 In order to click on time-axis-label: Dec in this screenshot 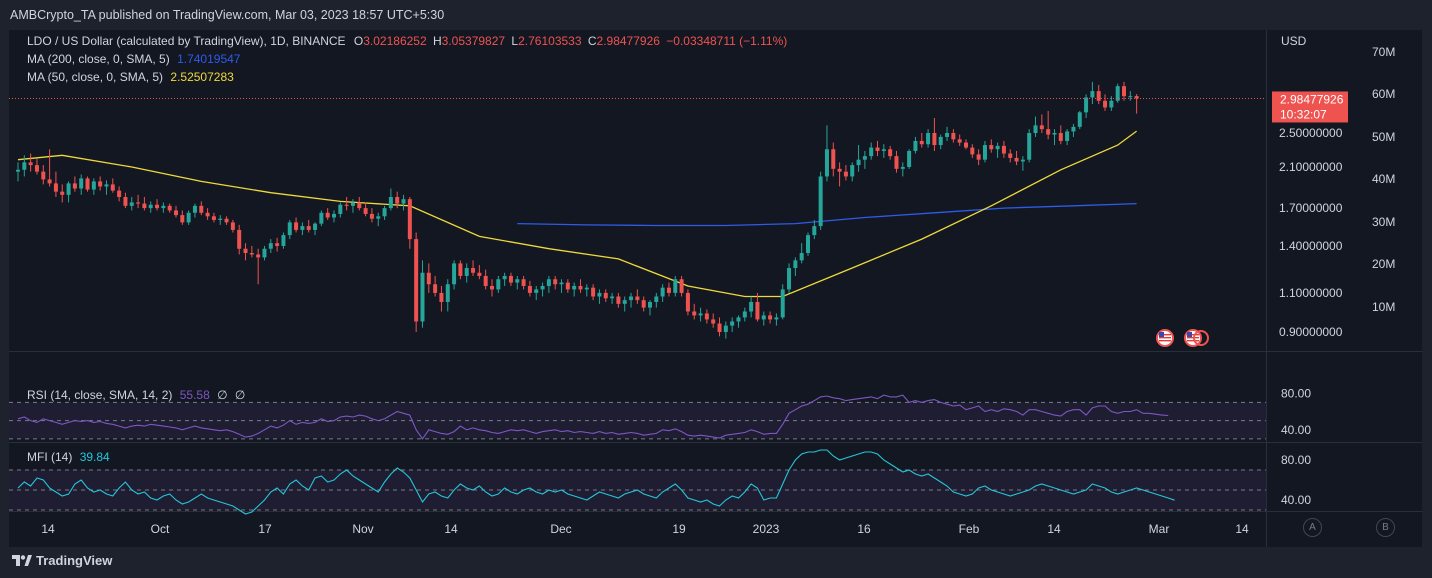, I will do `click(560, 529)`.